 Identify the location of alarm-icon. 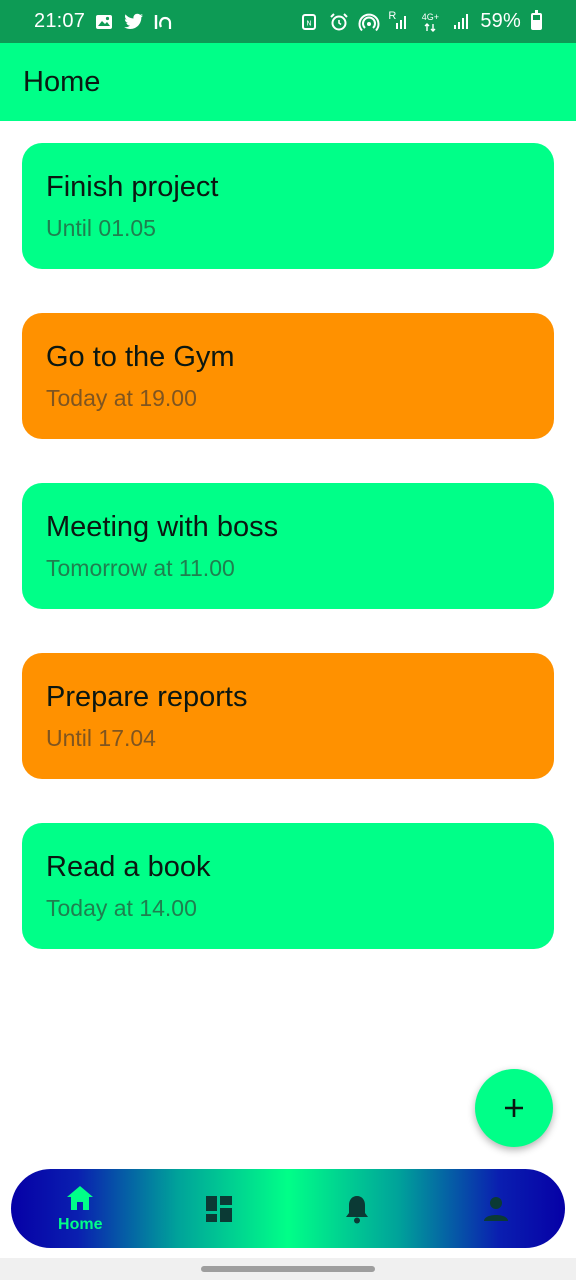
(339, 22).